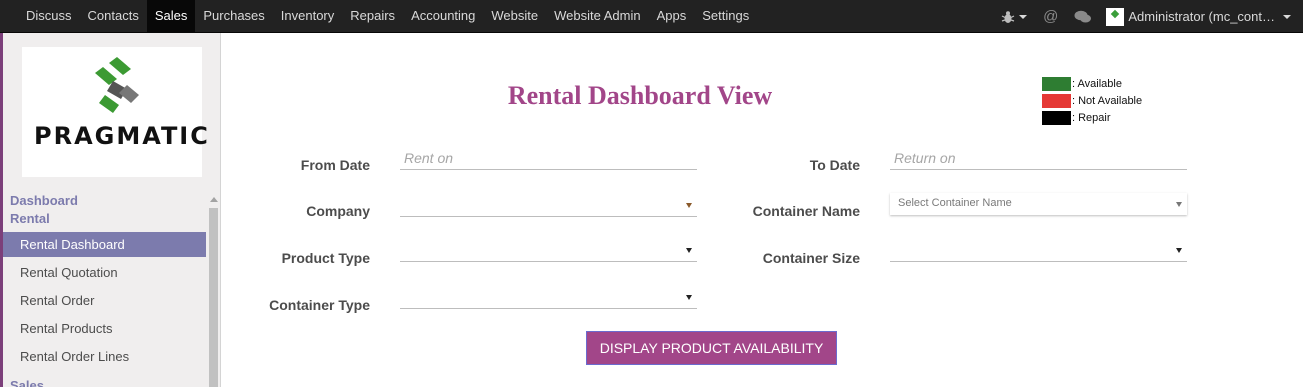 The image size is (1303, 387). What do you see at coordinates (233, 16) in the screenshot?
I see `menu-purchases: Purchases` at bounding box center [233, 16].